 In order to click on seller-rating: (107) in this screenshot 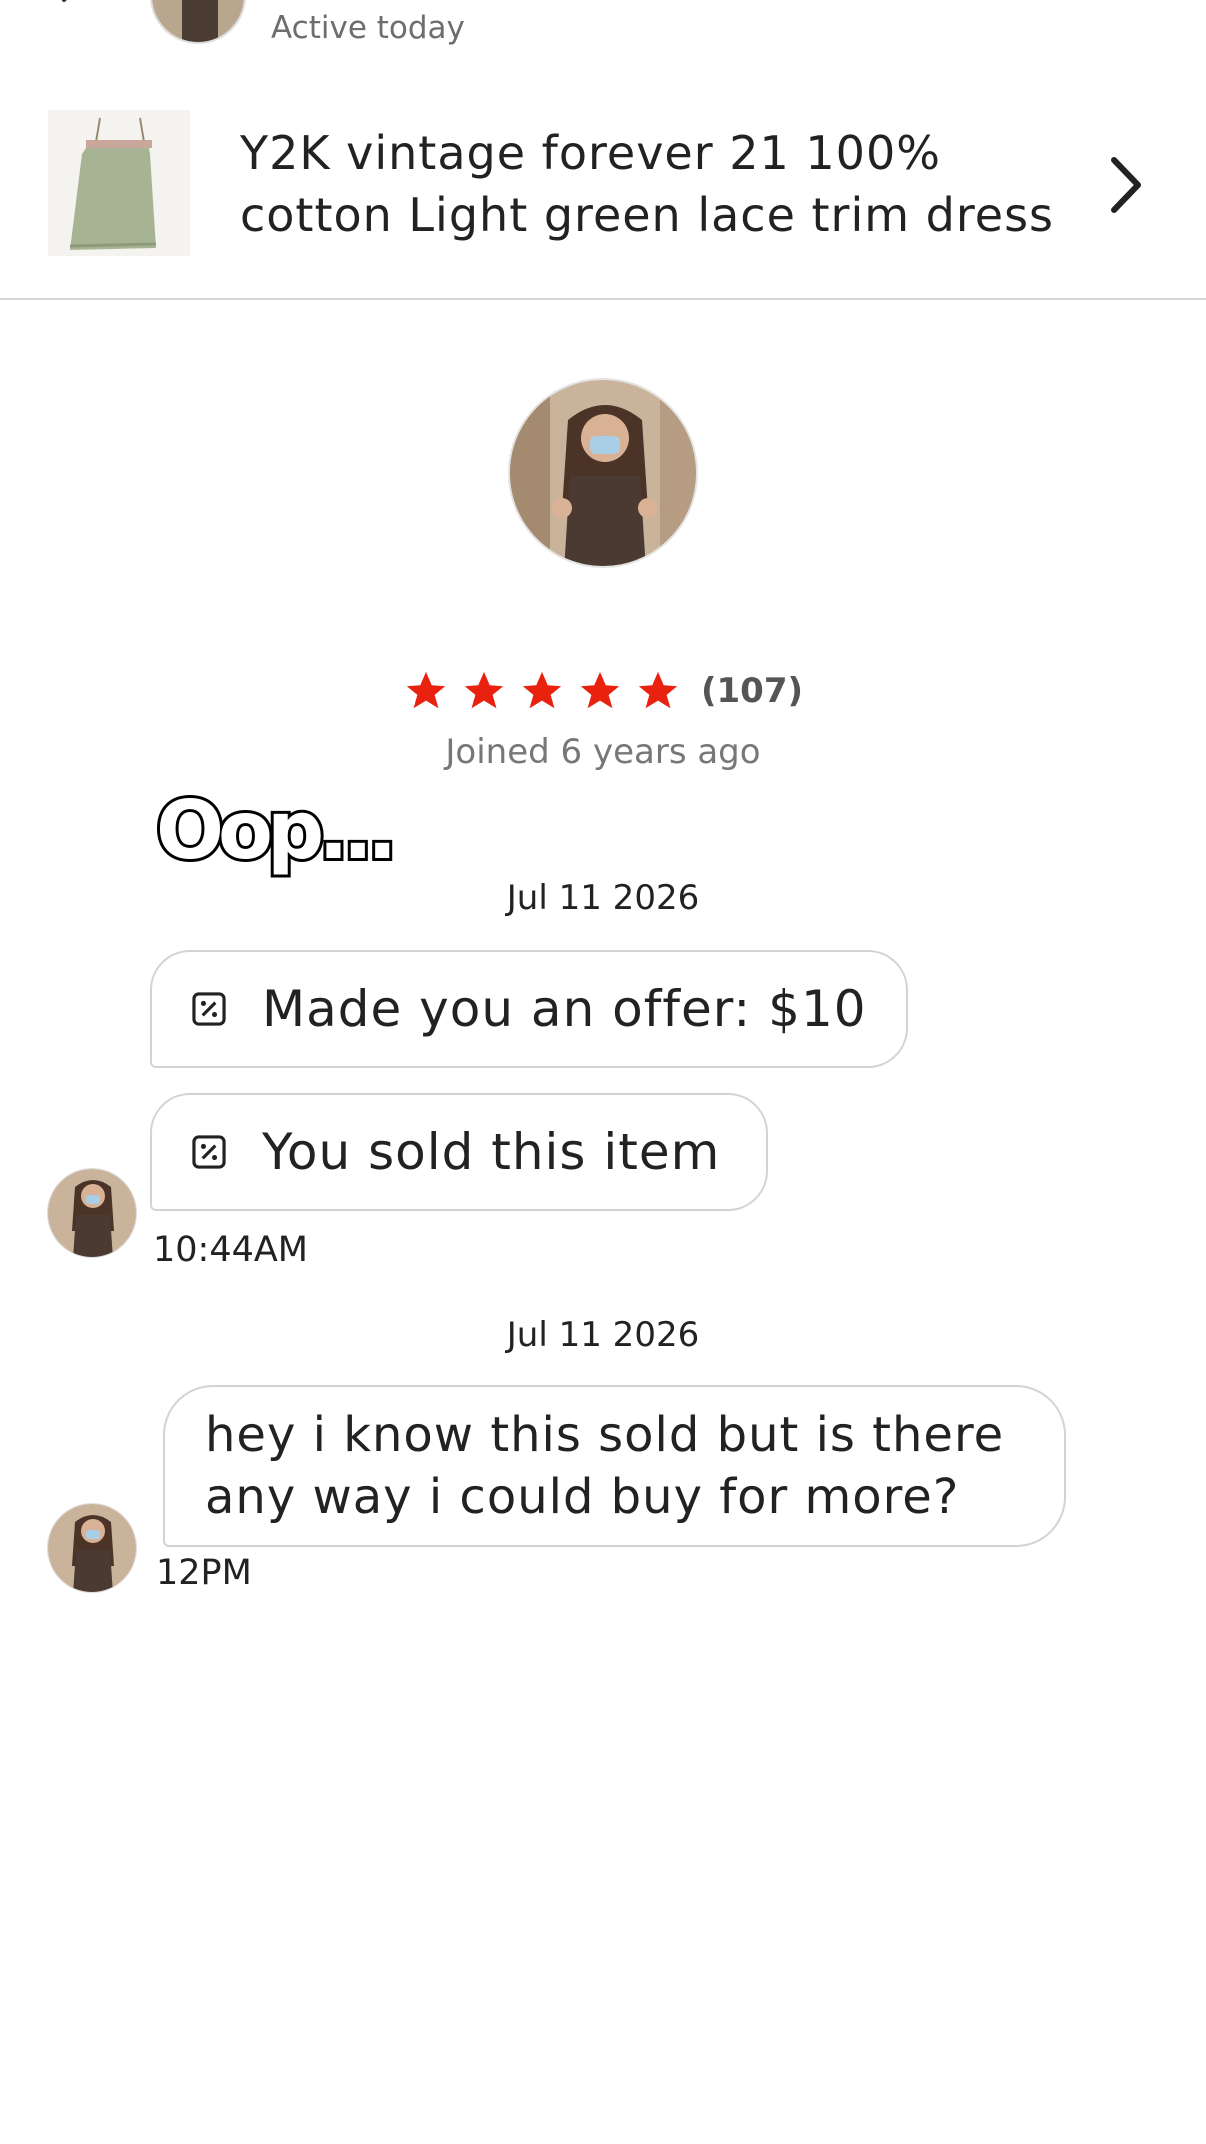, I will do `click(603, 691)`.